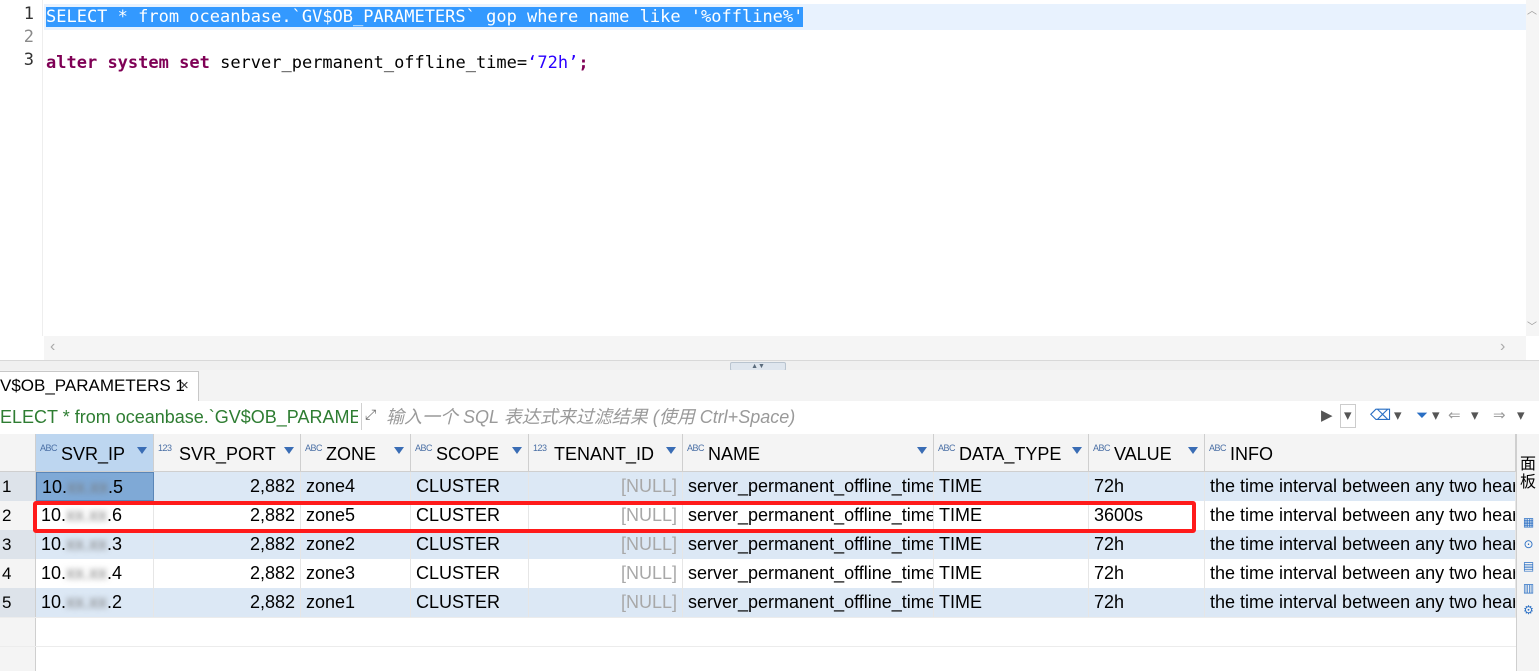 The image size is (1539, 671). What do you see at coordinates (1529, 474) in the screenshot?
I see `panels-toggle: 面板` at bounding box center [1529, 474].